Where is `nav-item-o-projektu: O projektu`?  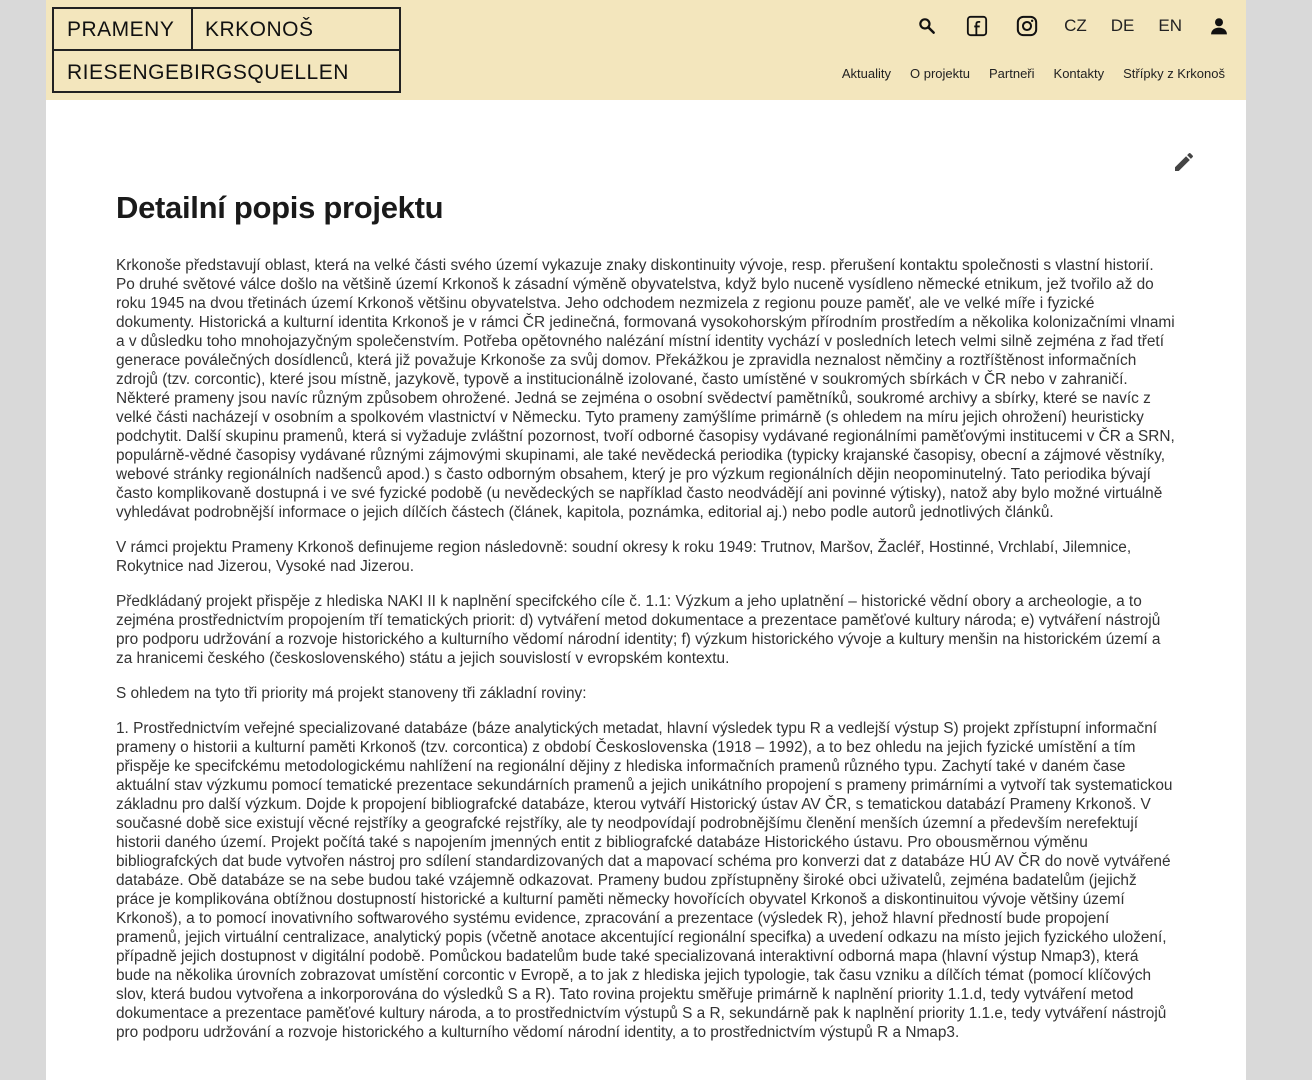
nav-item-o-projektu: O projektu is located at coordinates (940, 73).